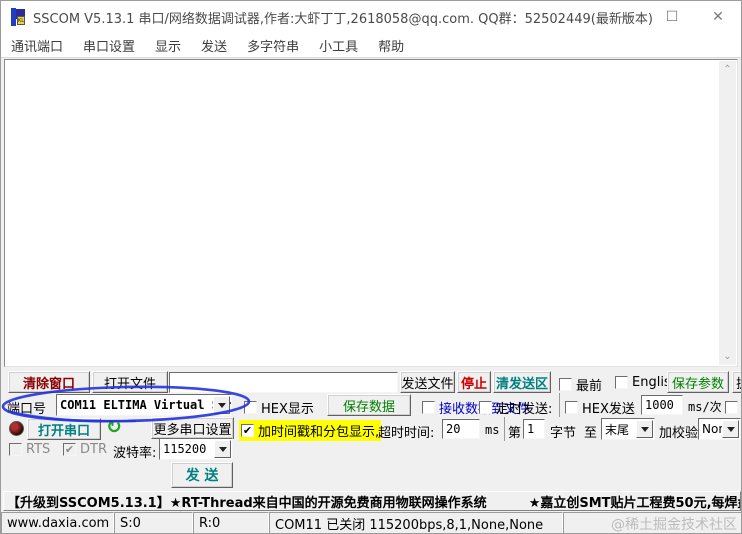 The image size is (742, 534). I want to click on more-serial-settings-button: 更多串口设置, so click(192, 428).